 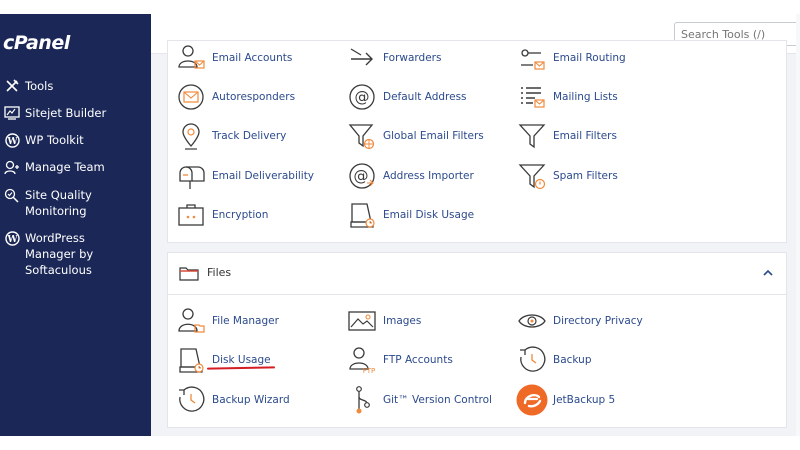 What do you see at coordinates (59, 254) in the screenshot?
I see `sidebar-item-label: WordPress Manager by Softaculous` at bounding box center [59, 254].